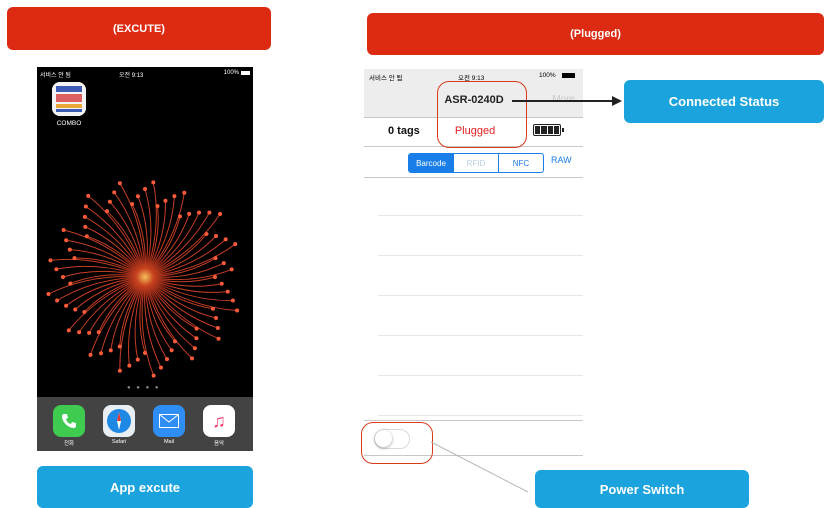 The width and height of the screenshot is (825, 508). Describe the element at coordinates (642, 489) in the screenshot. I see `power-switch-callout: Power Switch` at that location.